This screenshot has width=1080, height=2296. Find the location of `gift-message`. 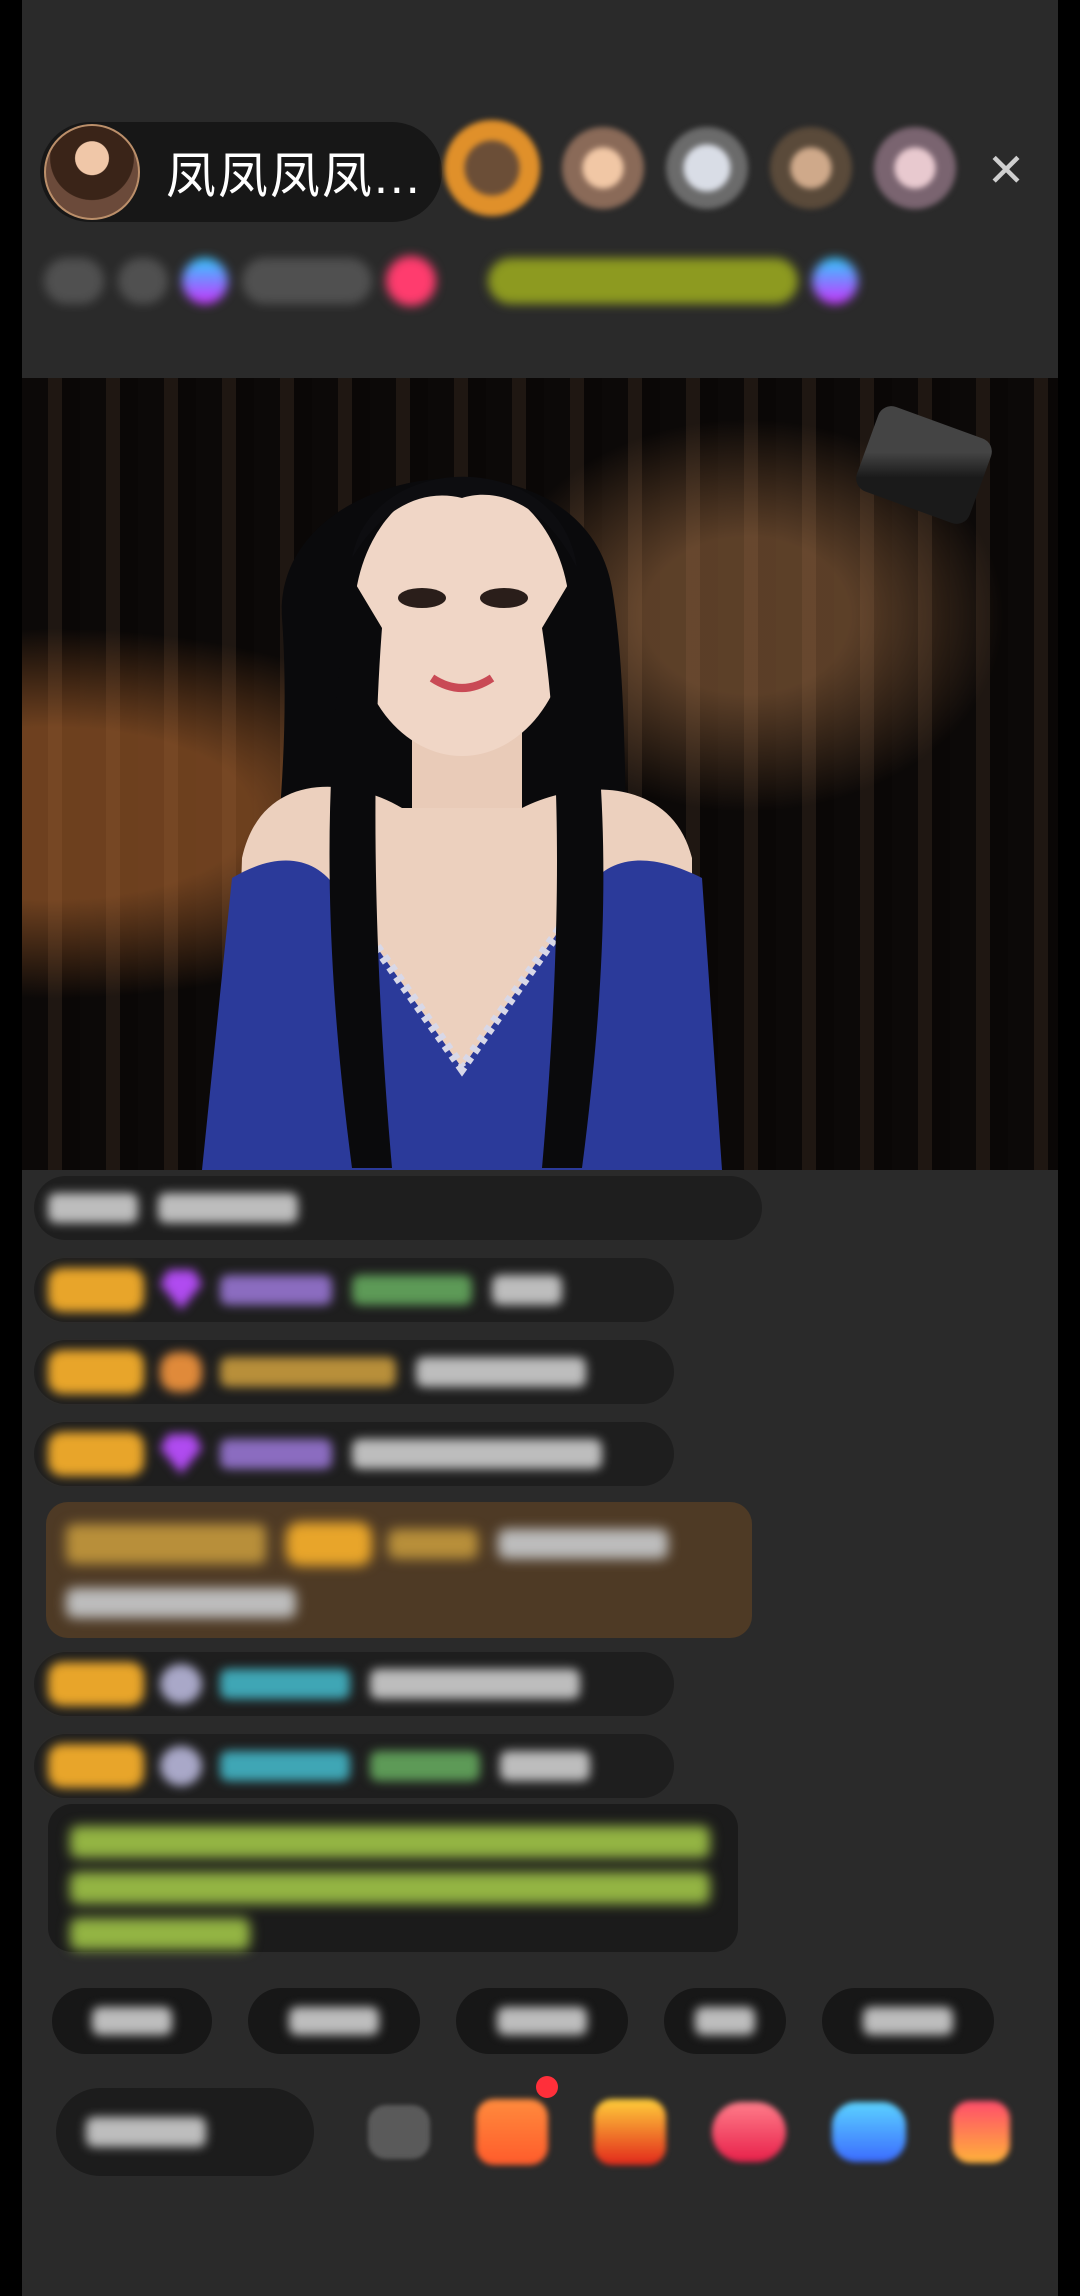

gift-message is located at coordinates (399, 1570).